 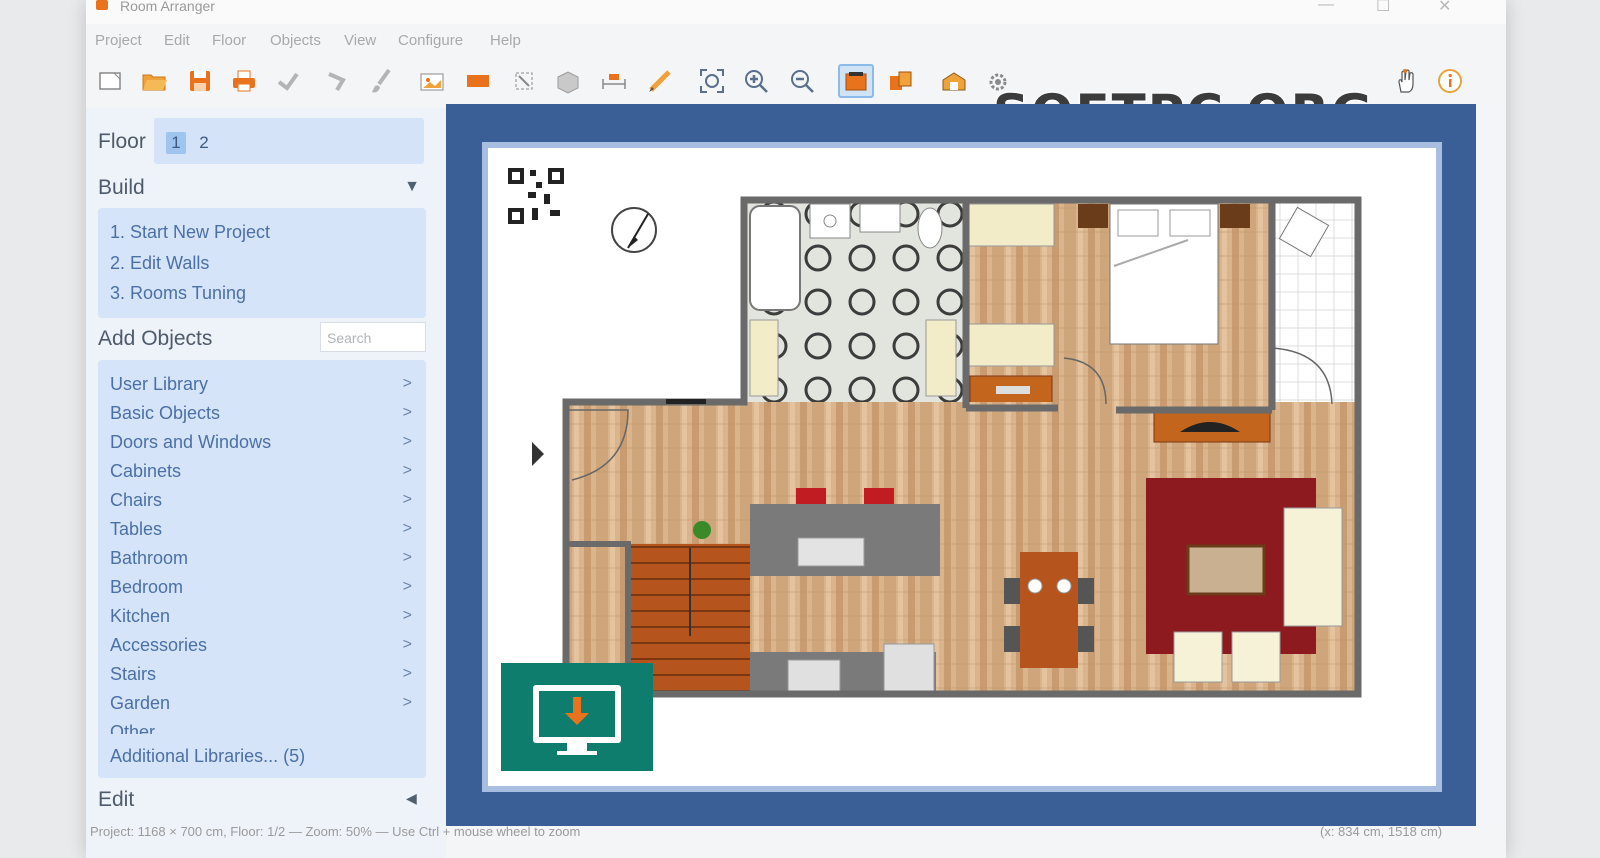 What do you see at coordinates (614, 81) in the screenshot?
I see `dimension-icon` at bounding box center [614, 81].